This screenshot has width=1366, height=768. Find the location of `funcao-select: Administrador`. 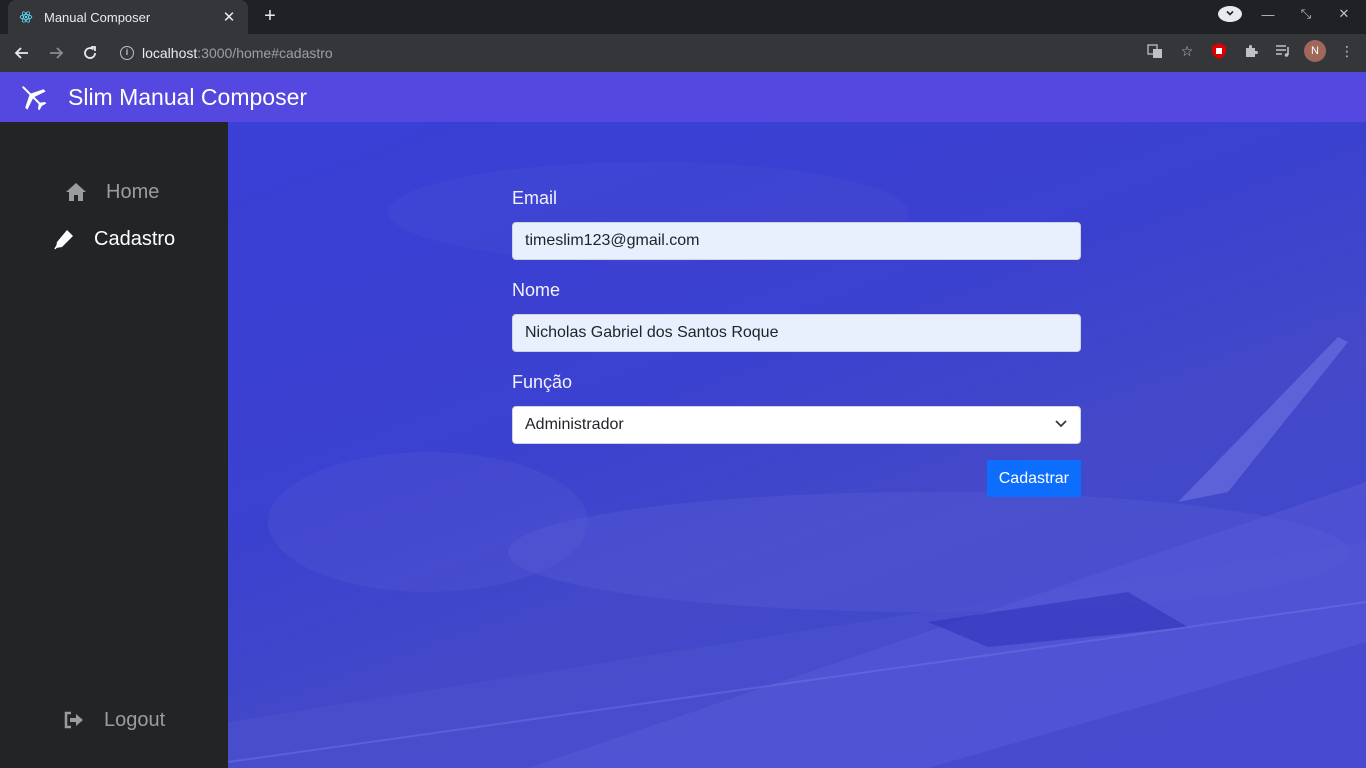

funcao-select: Administrador is located at coordinates (796, 425).